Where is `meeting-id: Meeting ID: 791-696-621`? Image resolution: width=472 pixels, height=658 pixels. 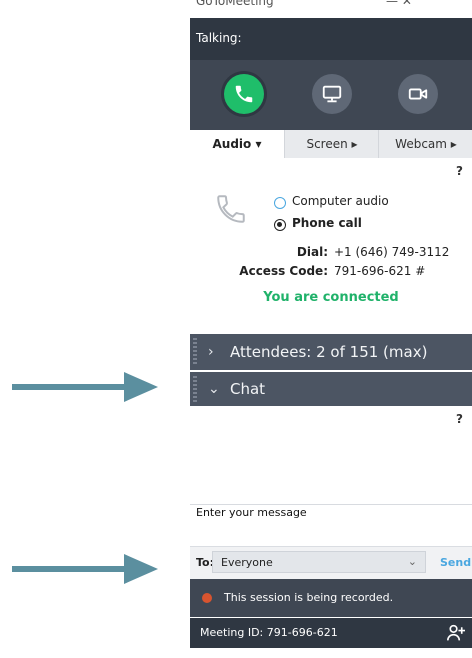 meeting-id: Meeting ID: 791-696-621 is located at coordinates (269, 632).